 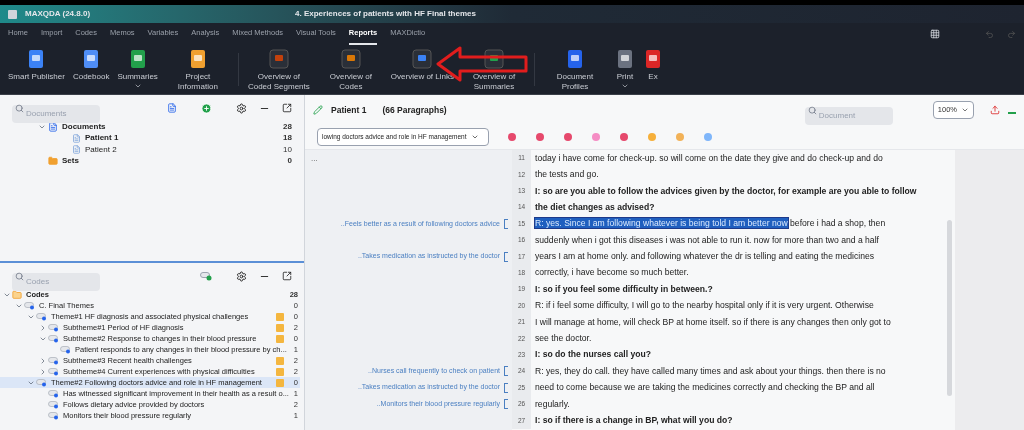 I want to click on ribbon-button: Document Profiles, so click(x=575, y=69).